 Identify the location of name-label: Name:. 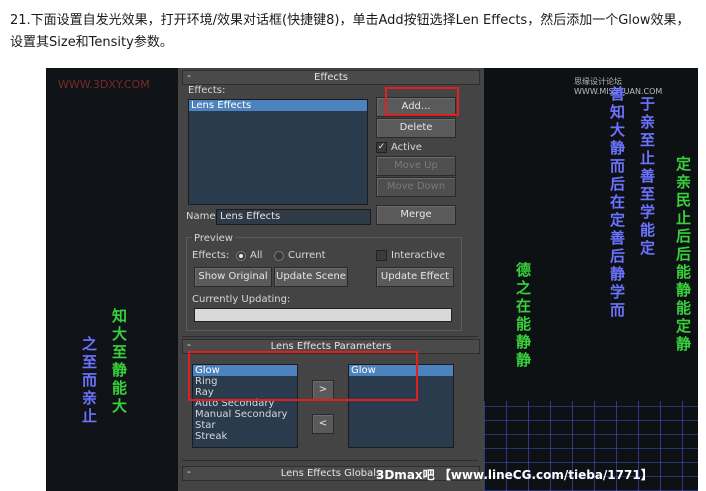
(202, 216).